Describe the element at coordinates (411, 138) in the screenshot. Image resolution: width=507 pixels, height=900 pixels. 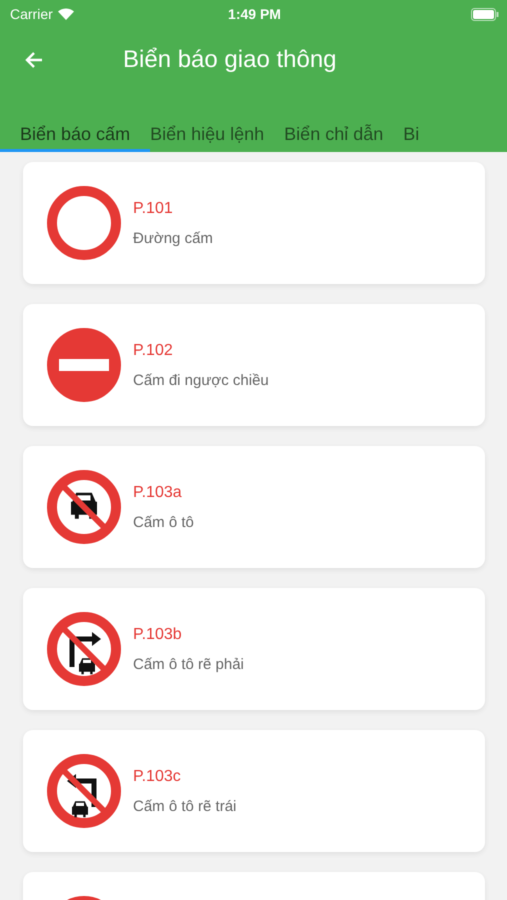
I see `category-tab: Bi` at that location.